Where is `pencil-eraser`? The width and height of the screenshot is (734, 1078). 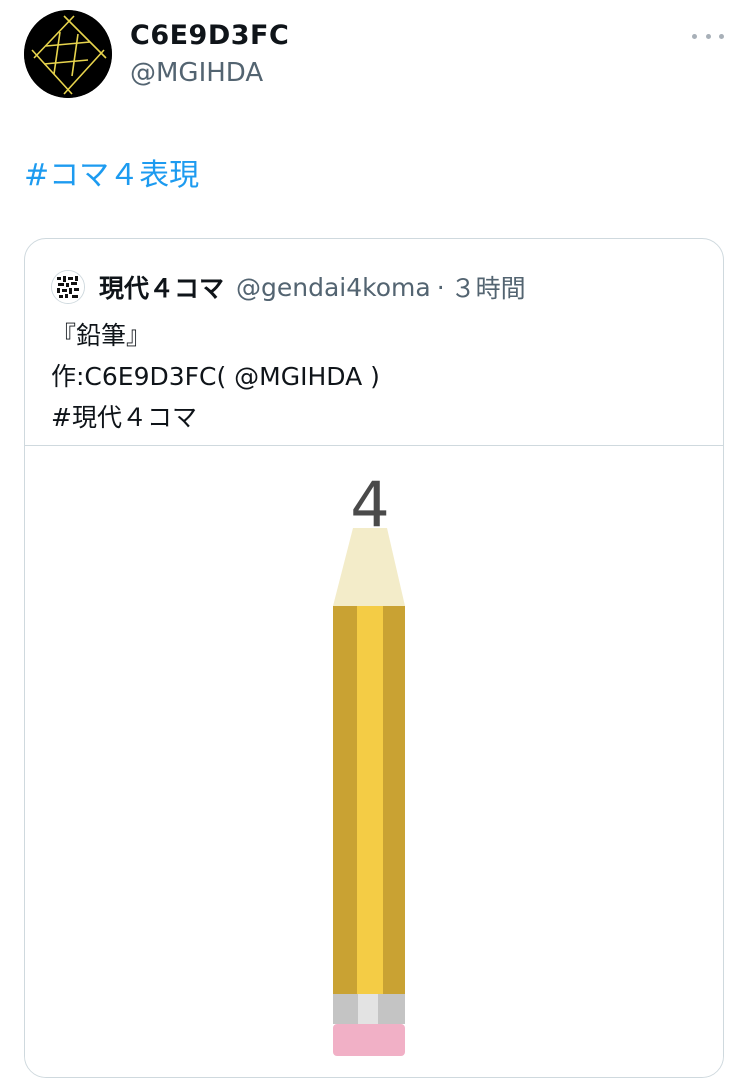 pencil-eraser is located at coordinates (369, 1040).